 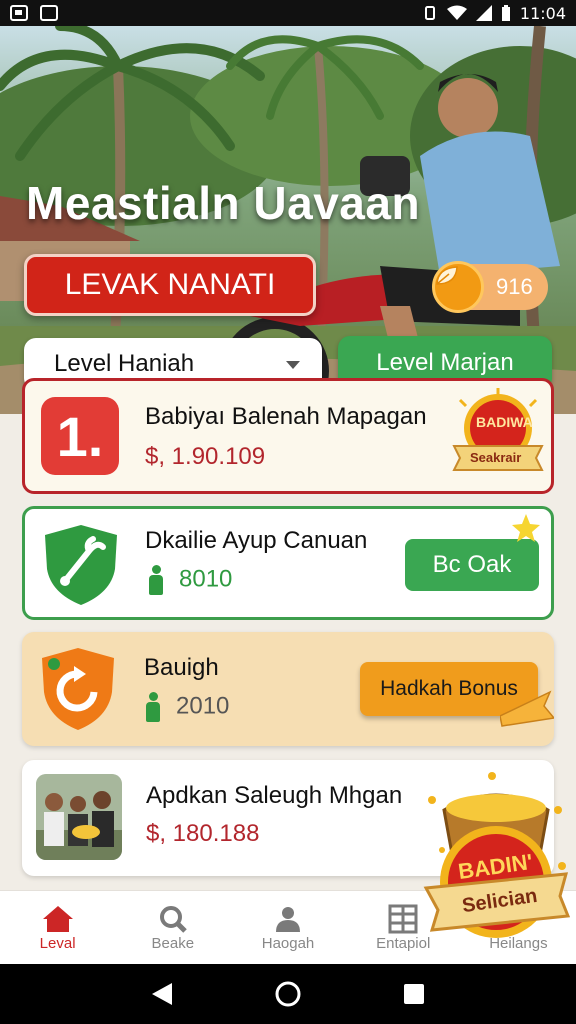 What do you see at coordinates (472, 565) in the screenshot?
I see `card-action-button: Bc Oak` at bounding box center [472, 565].